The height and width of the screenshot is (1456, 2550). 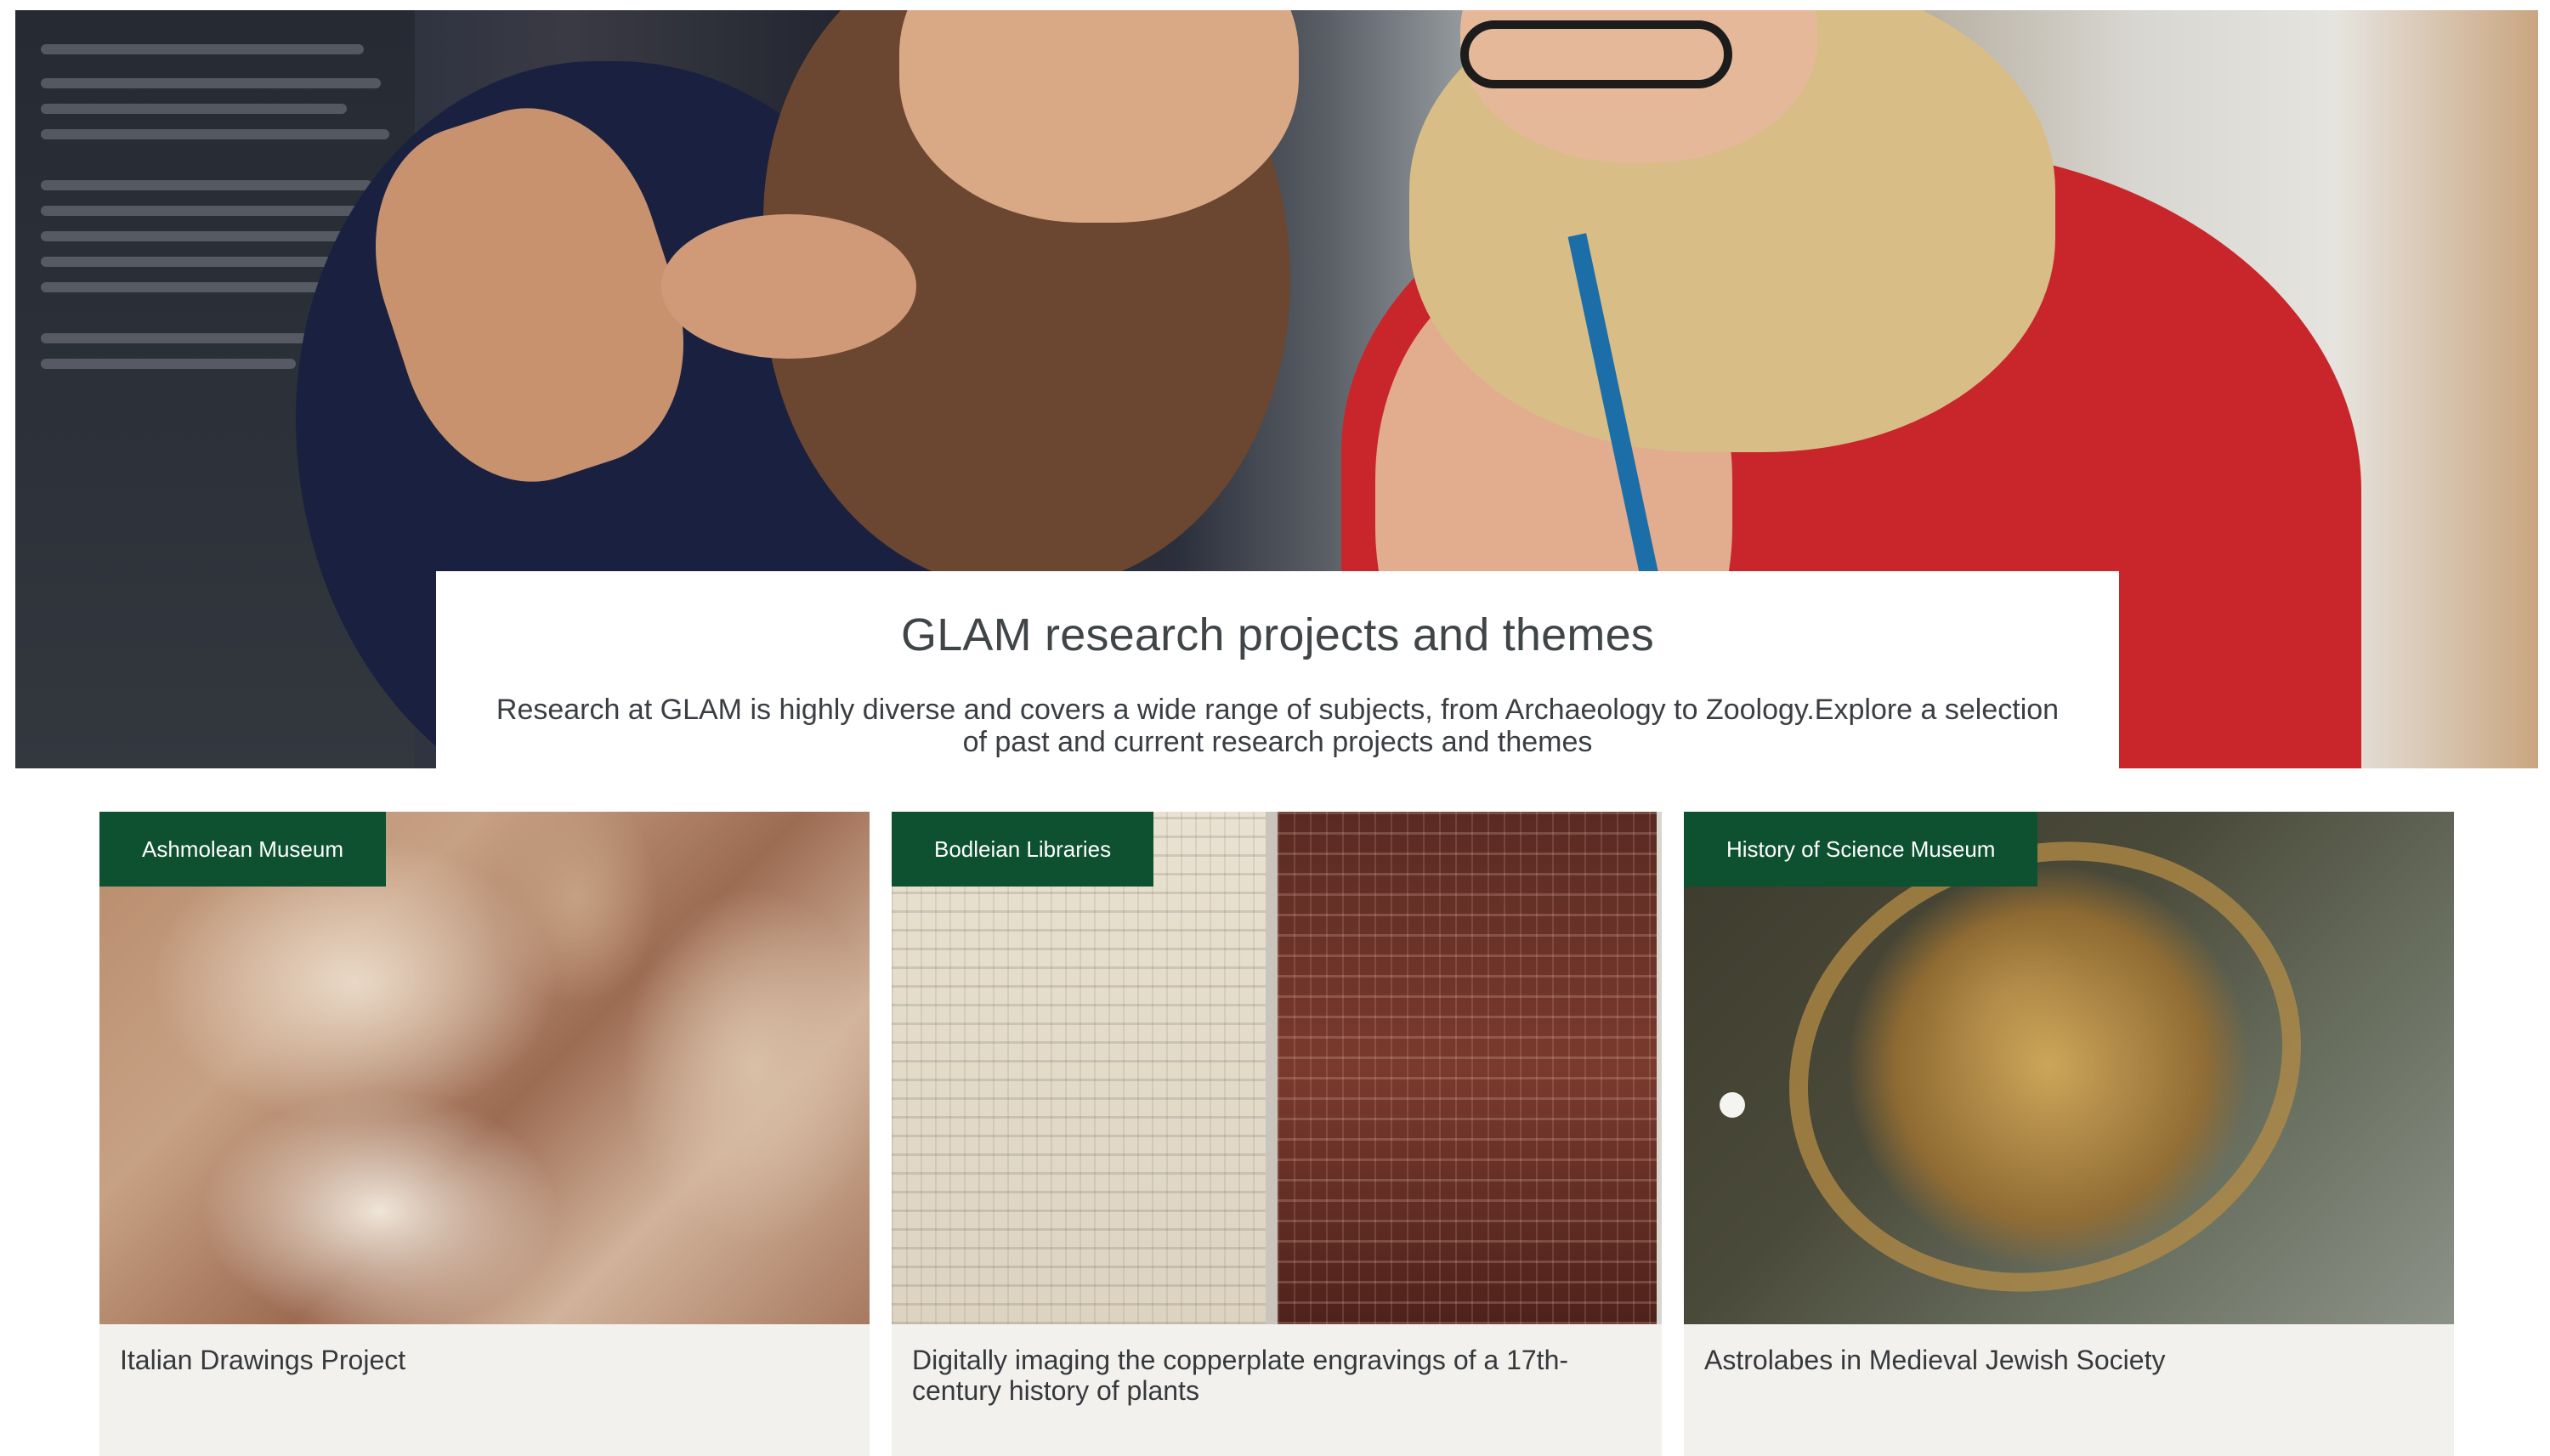 I want to click on engraving-print-left, so click(x=1079, y=1068).